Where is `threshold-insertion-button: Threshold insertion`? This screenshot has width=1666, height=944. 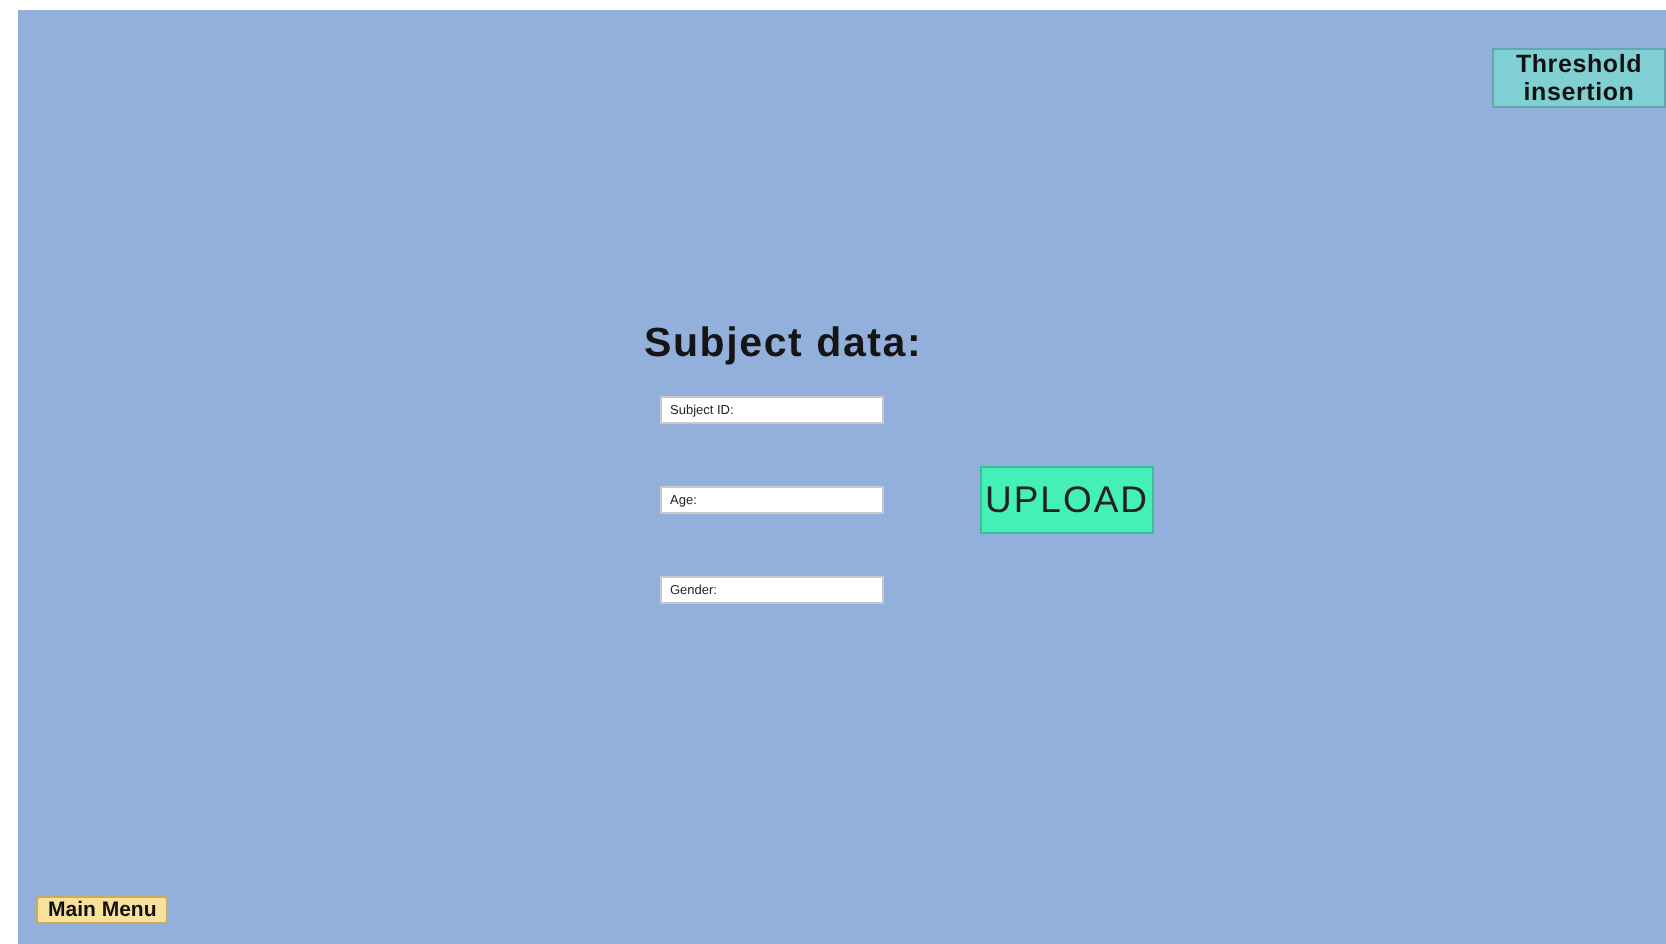
threshold-insertion-button: Threshold insertion is located at coordinates (1579, 78).